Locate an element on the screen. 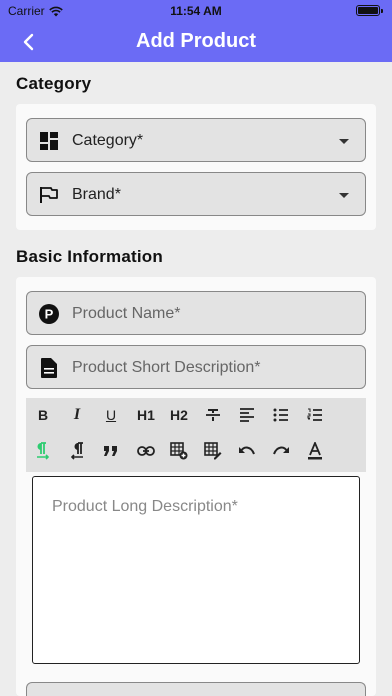 The image size is (392, 696). insert-table-button is located at coordinates (179, 451).